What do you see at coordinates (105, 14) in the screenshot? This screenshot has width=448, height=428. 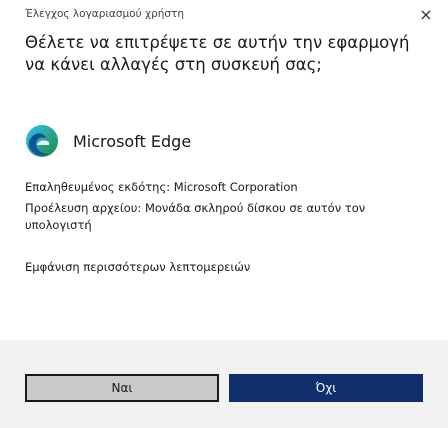 I see `dialog-caption: Έλεγχος λογαριασμού χρήστη` at bounding box center [105, 14].